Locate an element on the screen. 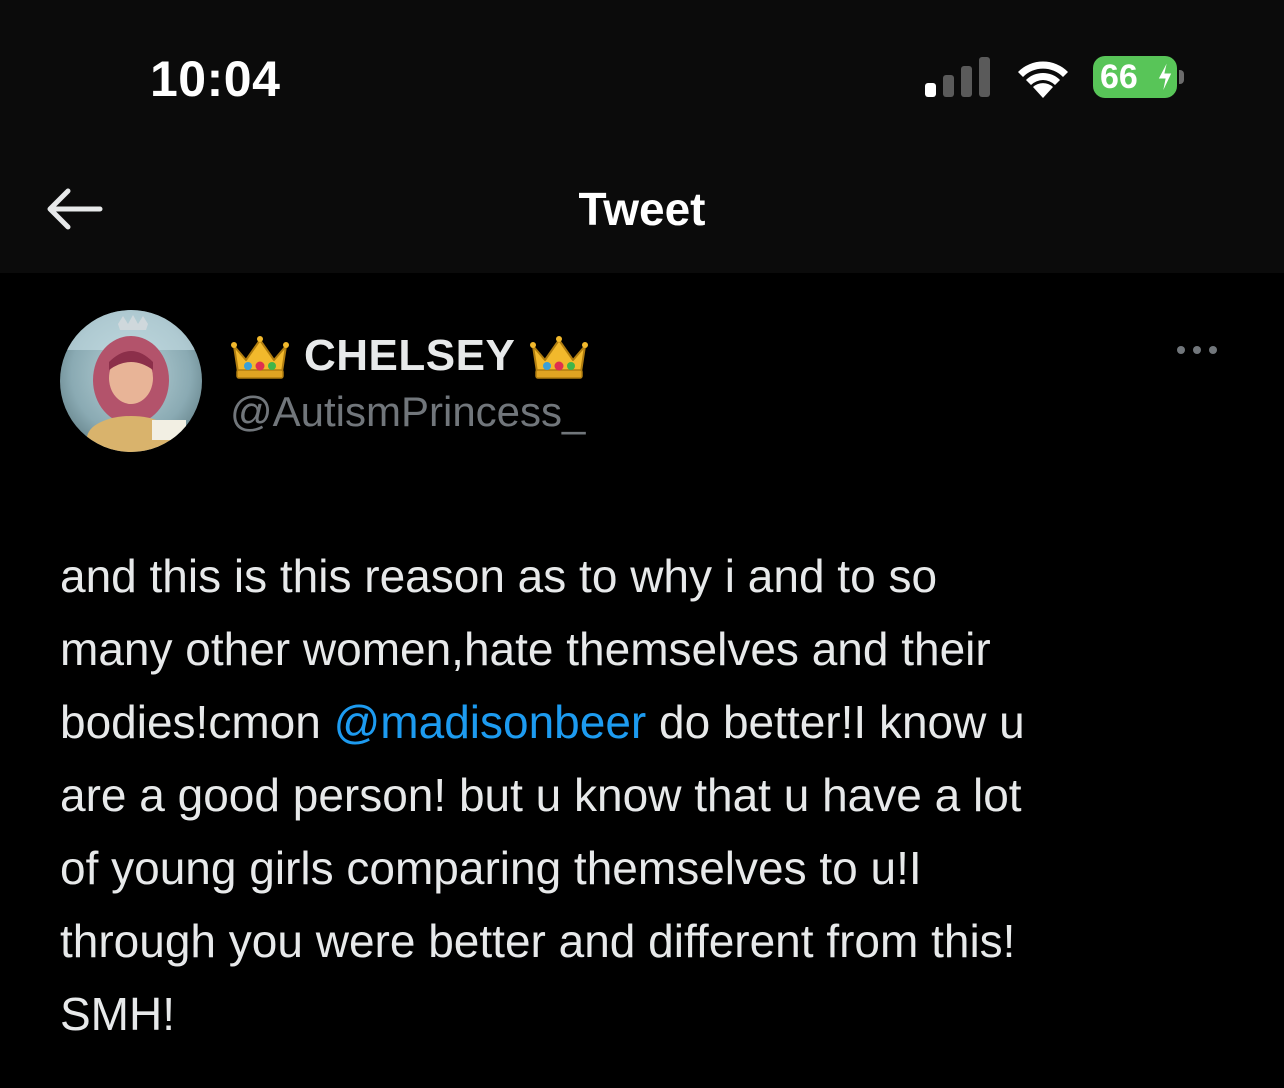  avatar-image is located at coordinates (131, 381).